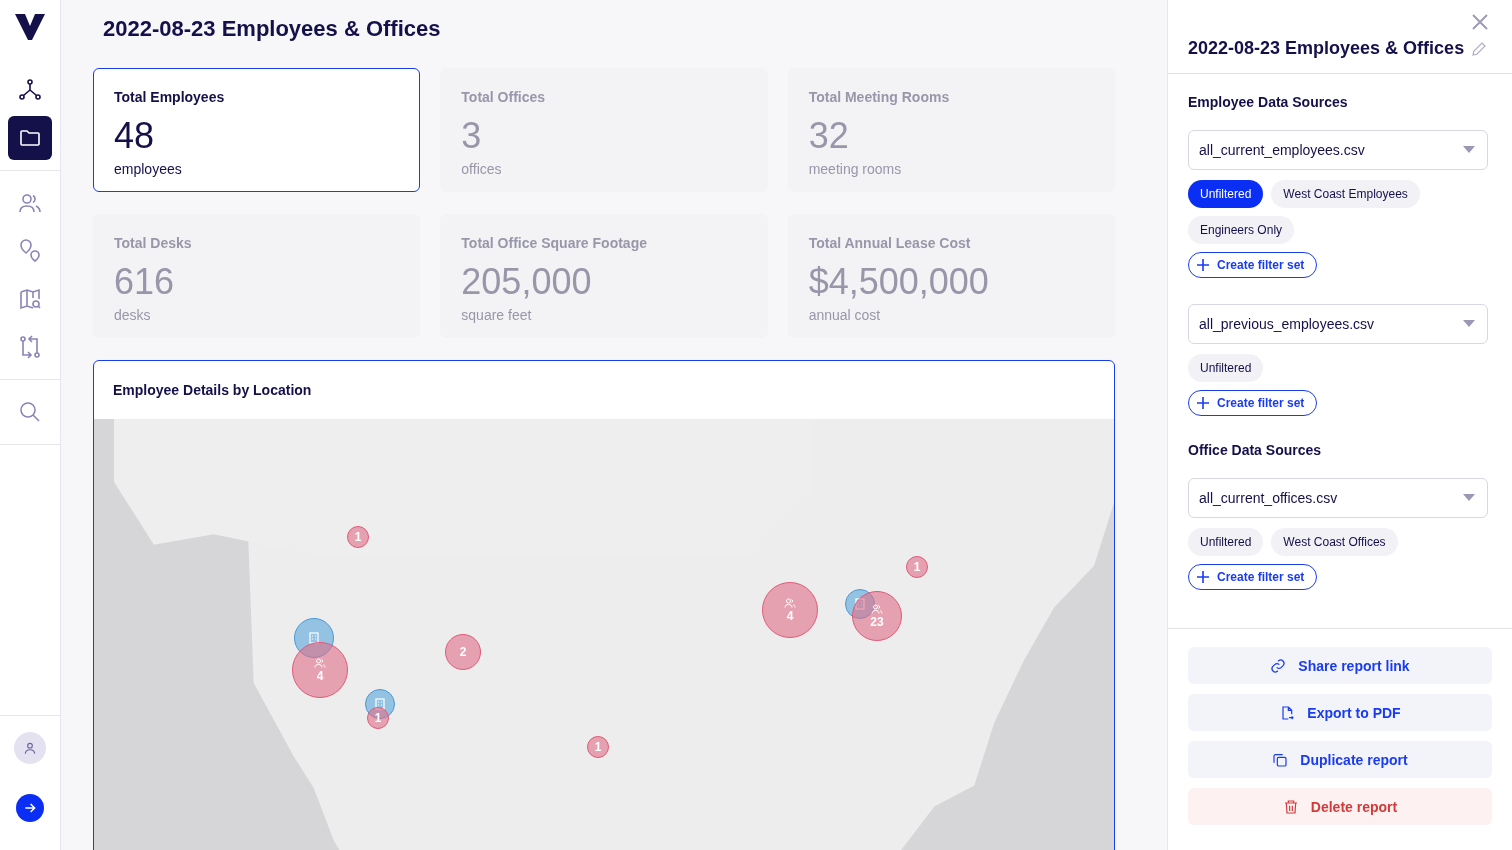 The image size is (1512, 850). Describe the element at coordinates (170, 97) in the screenshot. I see `stat-label: Total Employees` at that location.